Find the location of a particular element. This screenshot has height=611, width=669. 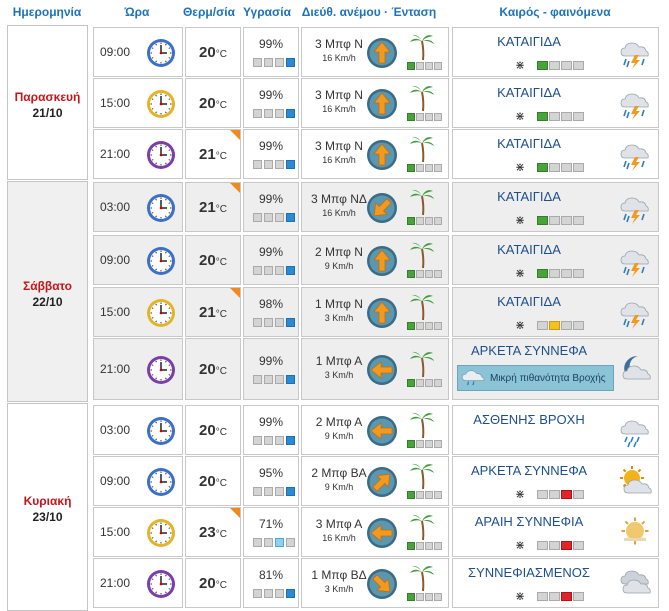

wind-text: 1 Μπφ ΒΔ 3 Km/h is located at coordinates (339, 581).